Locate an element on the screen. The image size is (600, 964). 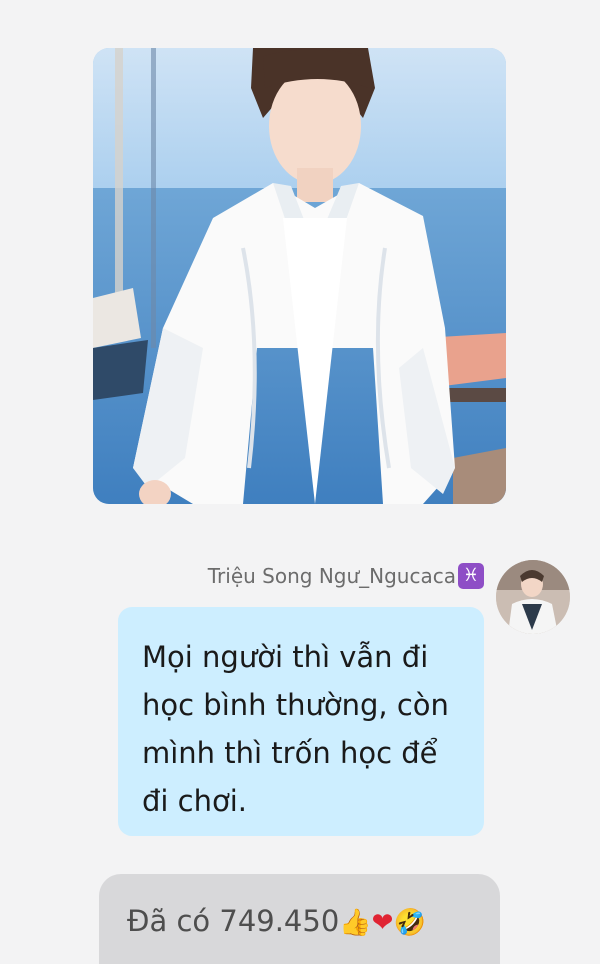
reaction-summary: Đã có 749.450👍❤🤣 is located at coordinates (299, 919).